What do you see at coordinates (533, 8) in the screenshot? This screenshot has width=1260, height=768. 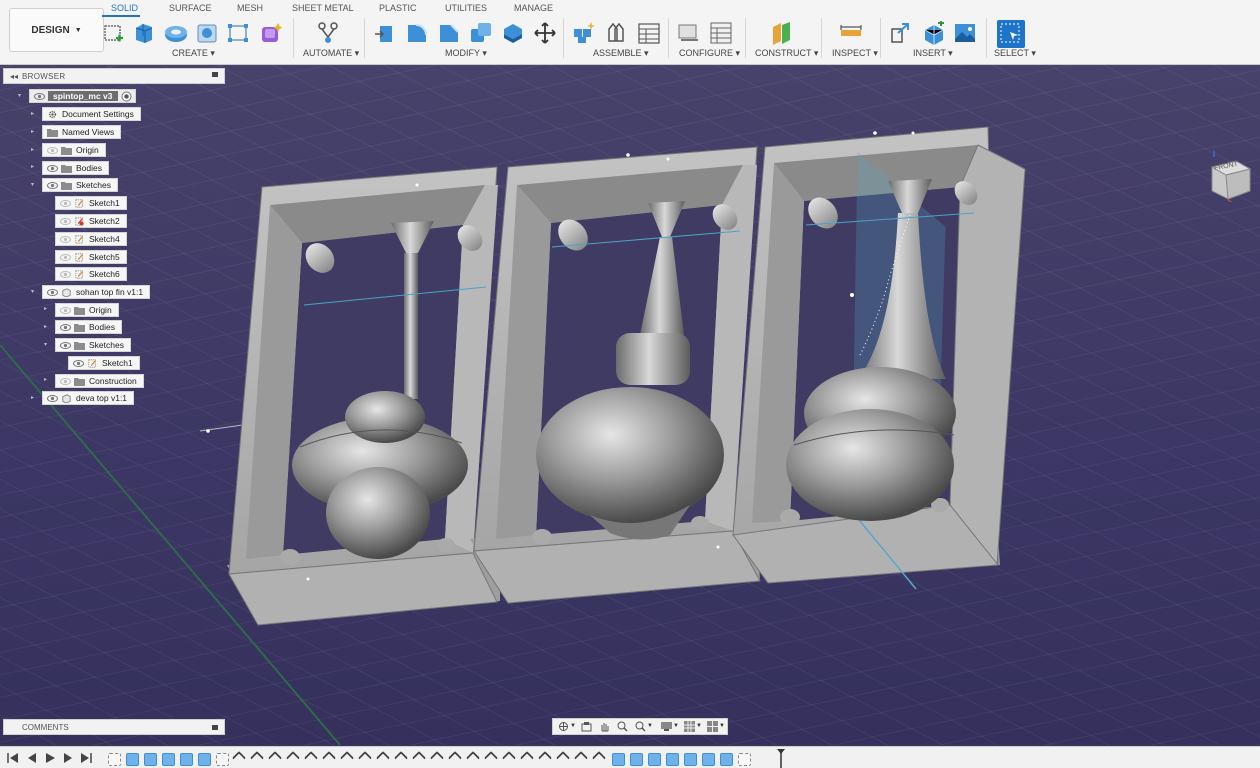 I see `tab-manage: MANAGE` at bounding box center [533, 8].